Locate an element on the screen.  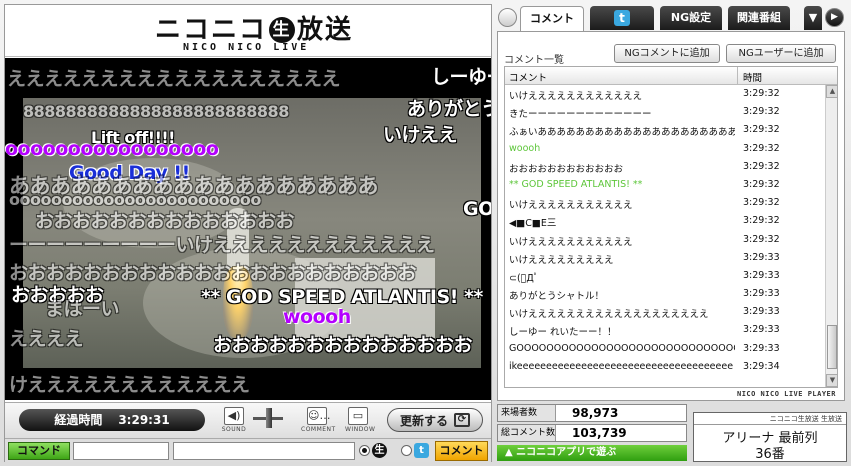
comment-text: ikeeeeeeeeeeeeeeeeeeeeeeeeeeeeeeeeeeeee is located at coordinates (621, 366).